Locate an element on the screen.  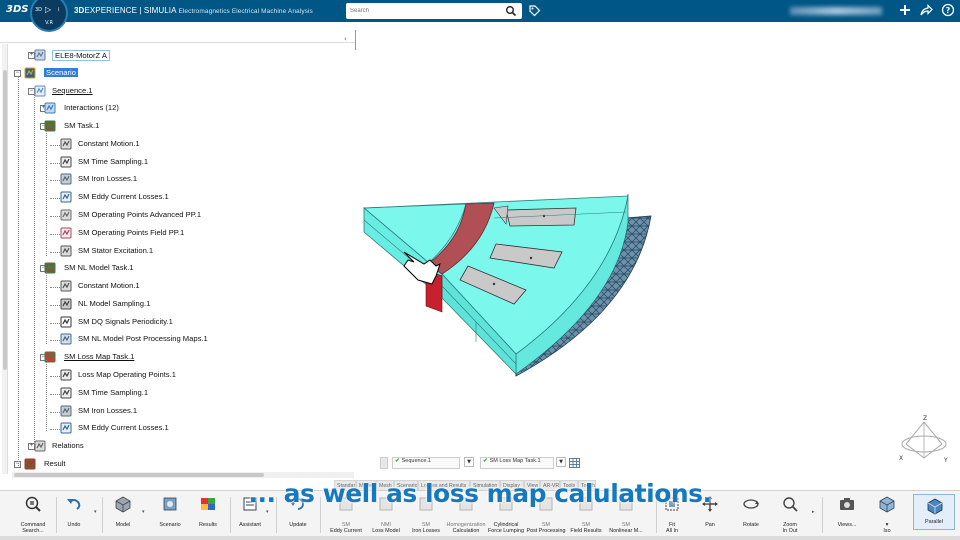
collapse-panel-icon: ‹ is located at coordinates (345, 39).